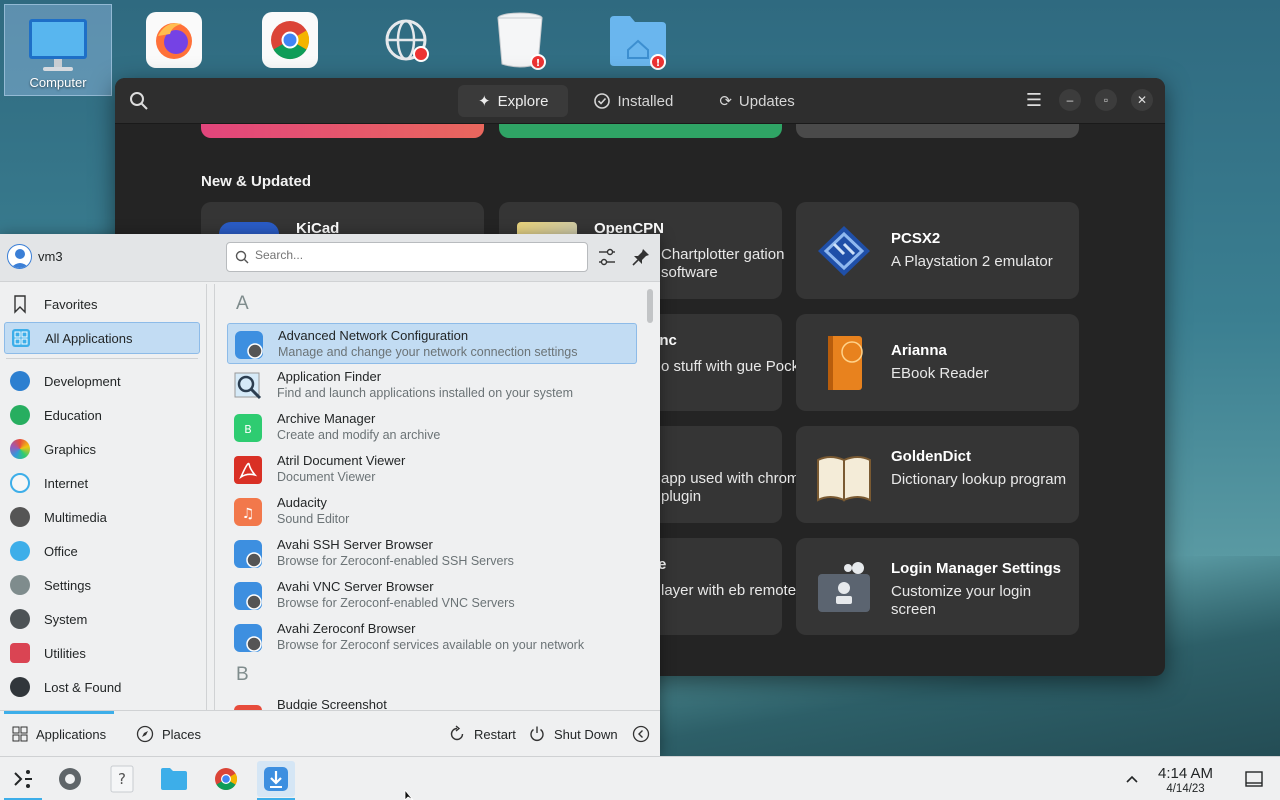  I want to click on launcher-header: vm3, so click(330, 258).